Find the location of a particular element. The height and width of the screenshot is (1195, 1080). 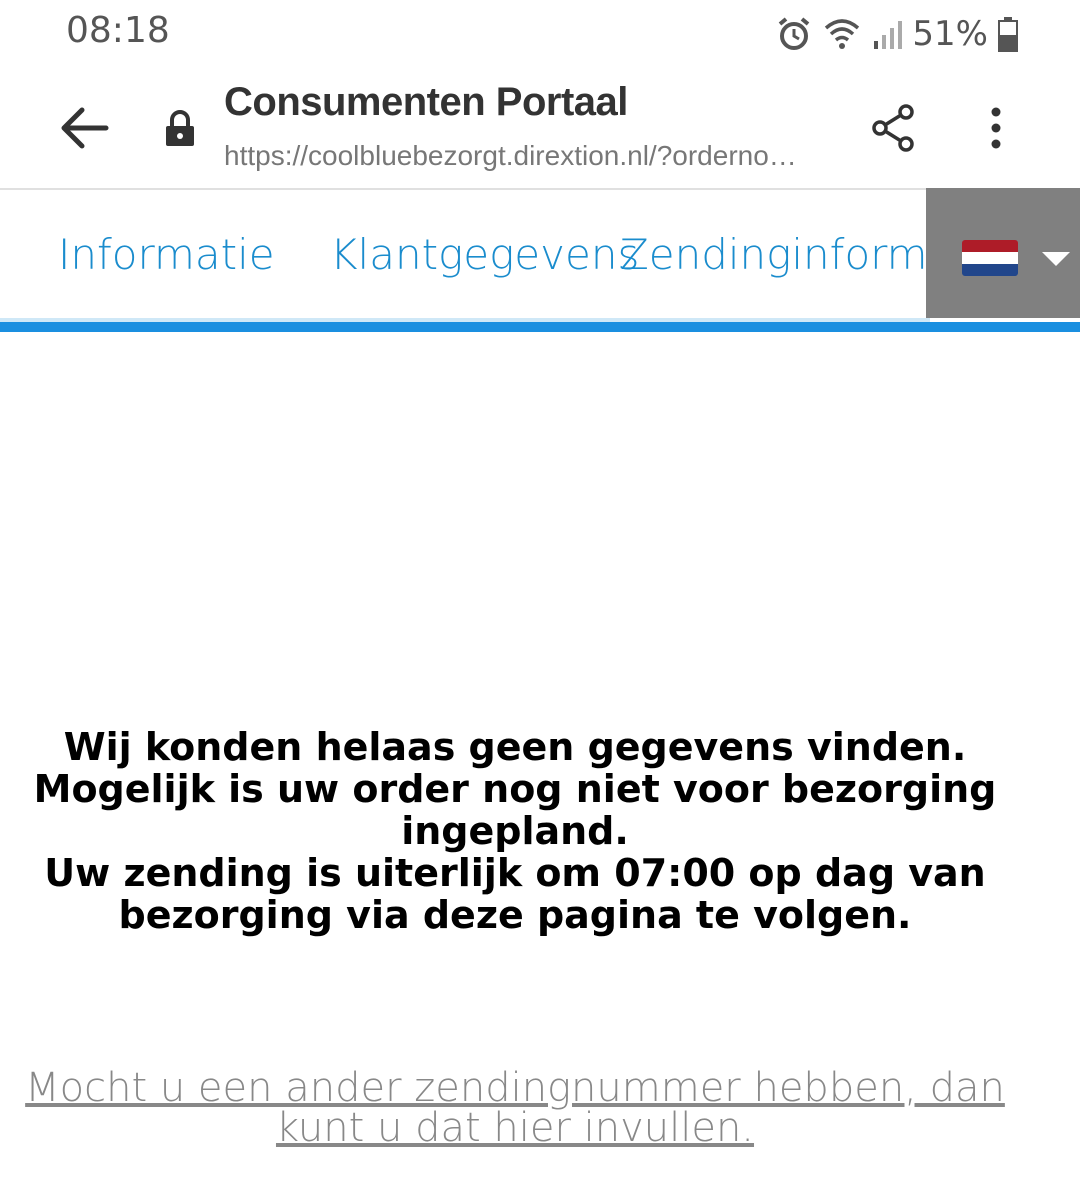

battery-percent: 51% is located at coordinates (950, 34).